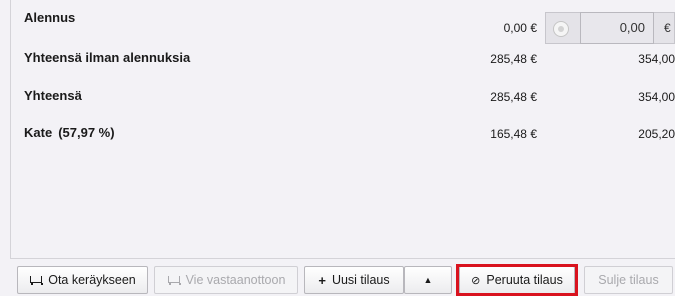  I want to click on margin-label: Kate (57,97 %), so click(69, 132).